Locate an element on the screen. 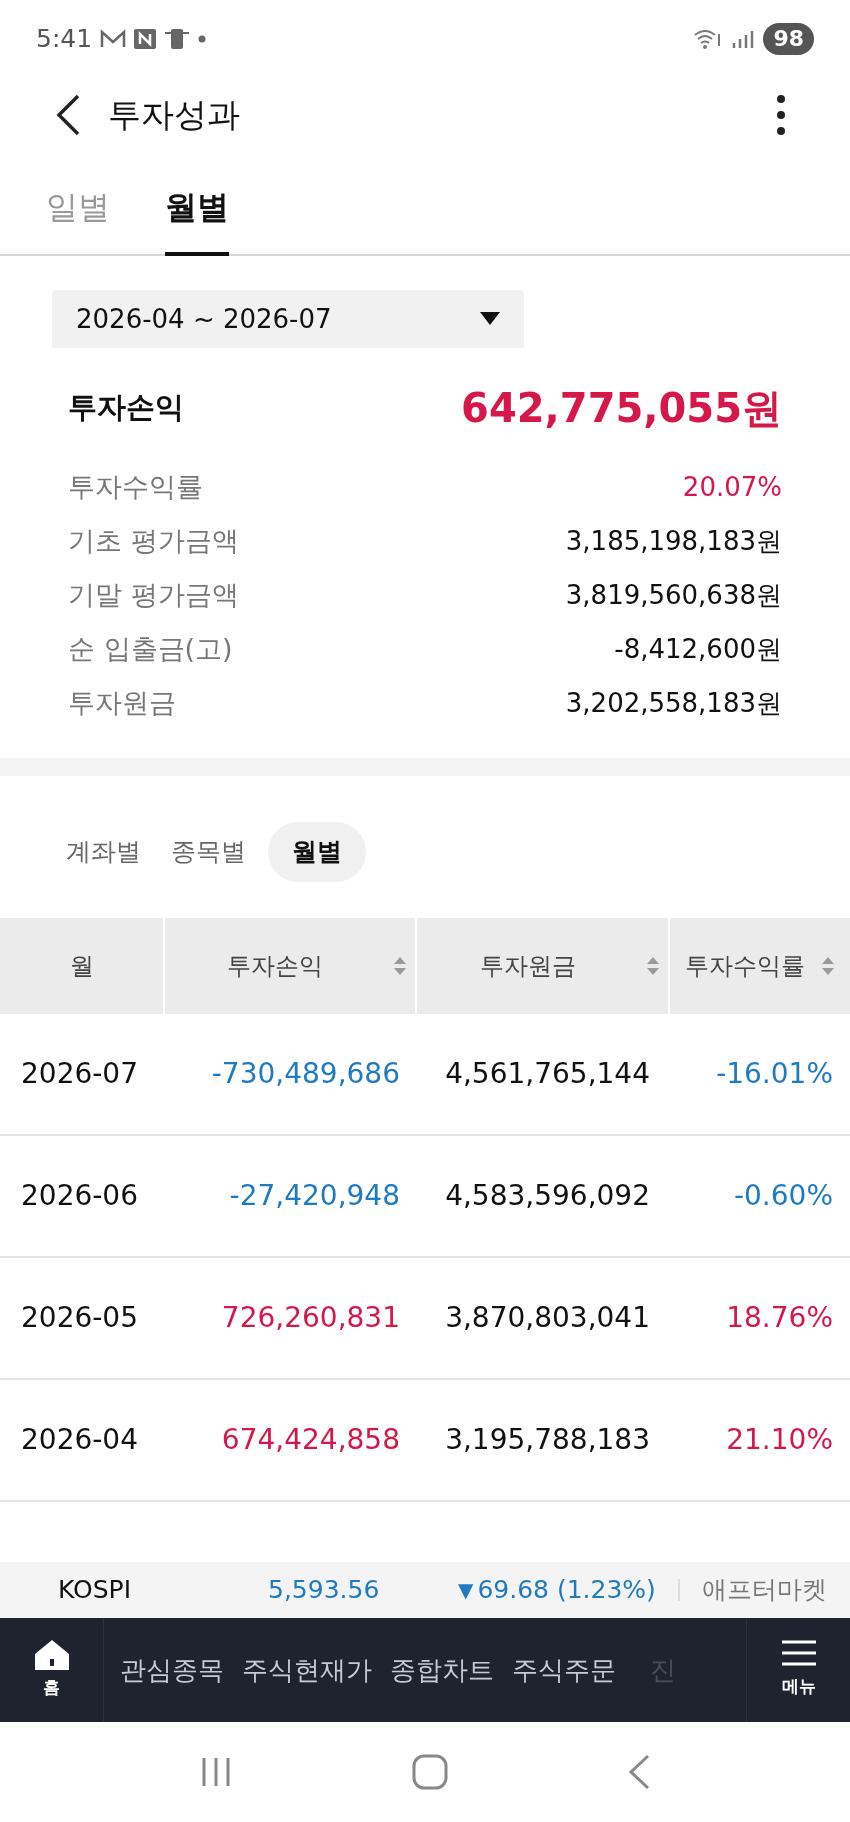 This screenshot has height=1822, width=850. table-cell-text: -27,420,948 is located at coordinates (314, 1196).